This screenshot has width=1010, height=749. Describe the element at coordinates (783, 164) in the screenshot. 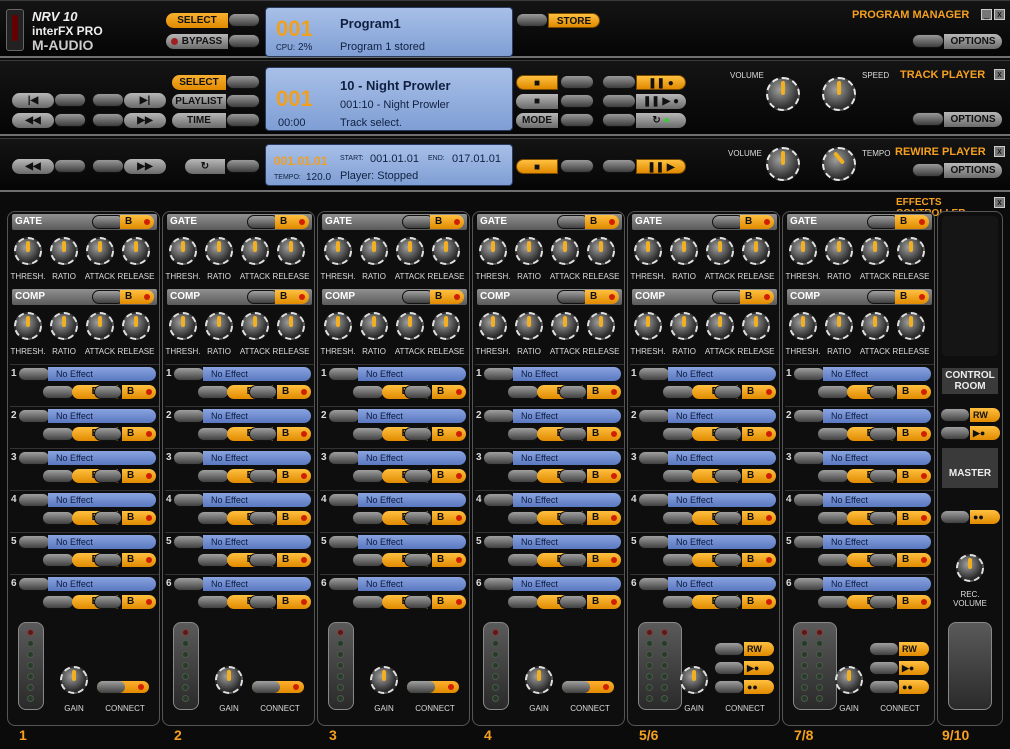

I see `rewire-volume-knob` at that location.